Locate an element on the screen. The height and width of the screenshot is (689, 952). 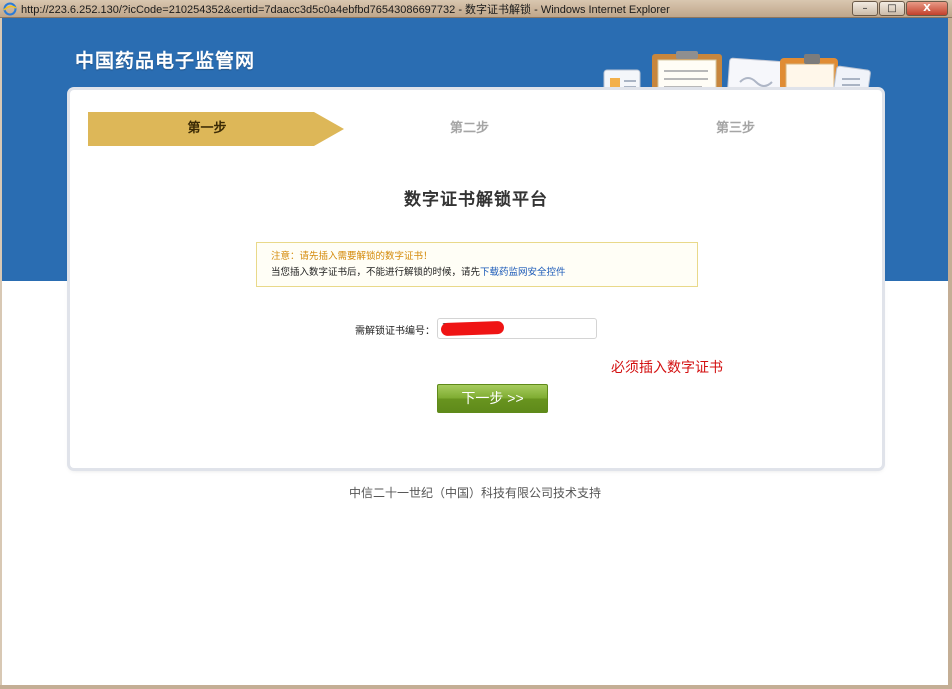
download-control-link: 下载药监网安全控件 is located at coordinates (523, 272).